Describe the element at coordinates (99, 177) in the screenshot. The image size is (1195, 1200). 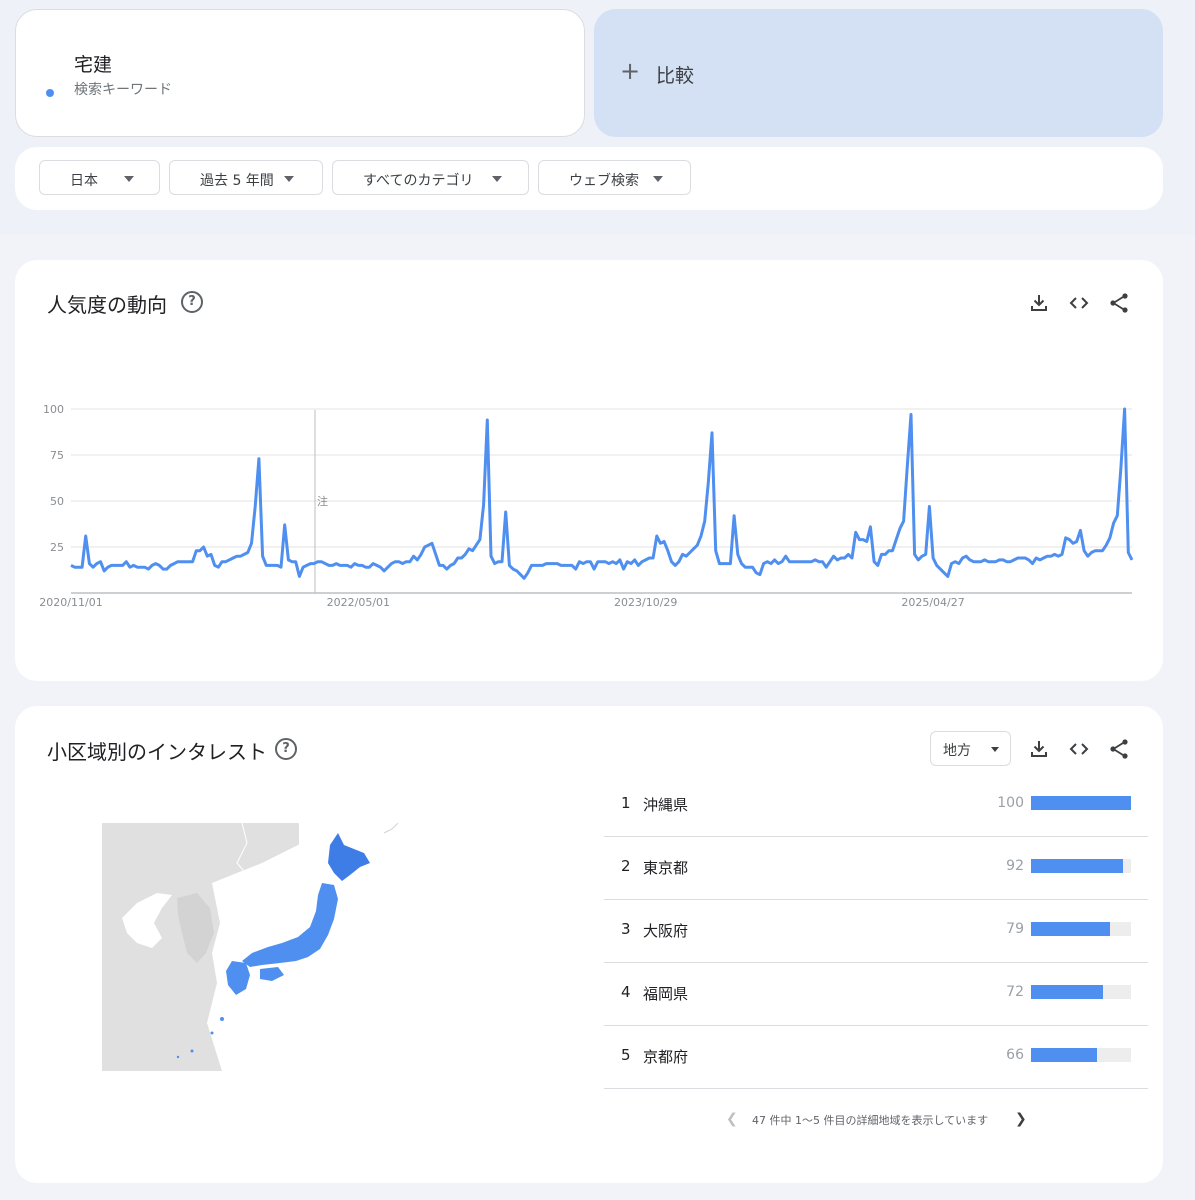
I see `filter-region-dropdown: 日本` at that location.